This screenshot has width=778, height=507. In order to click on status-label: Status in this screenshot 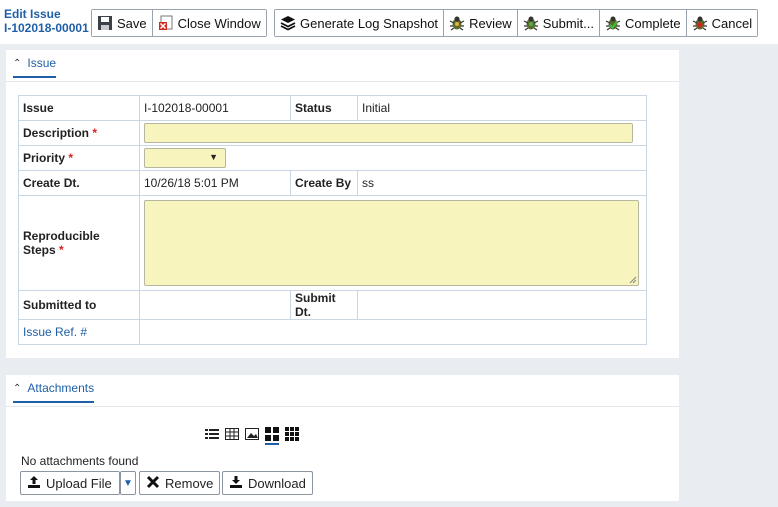, I will do `click(324, 108)`.